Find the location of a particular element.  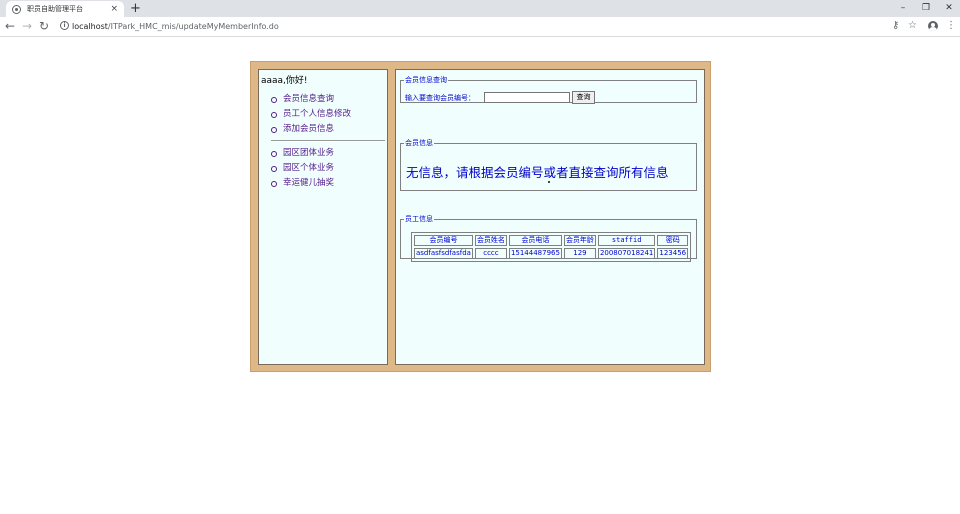

header-member-name: 会员姓名 is located at coordinates (490, 240).